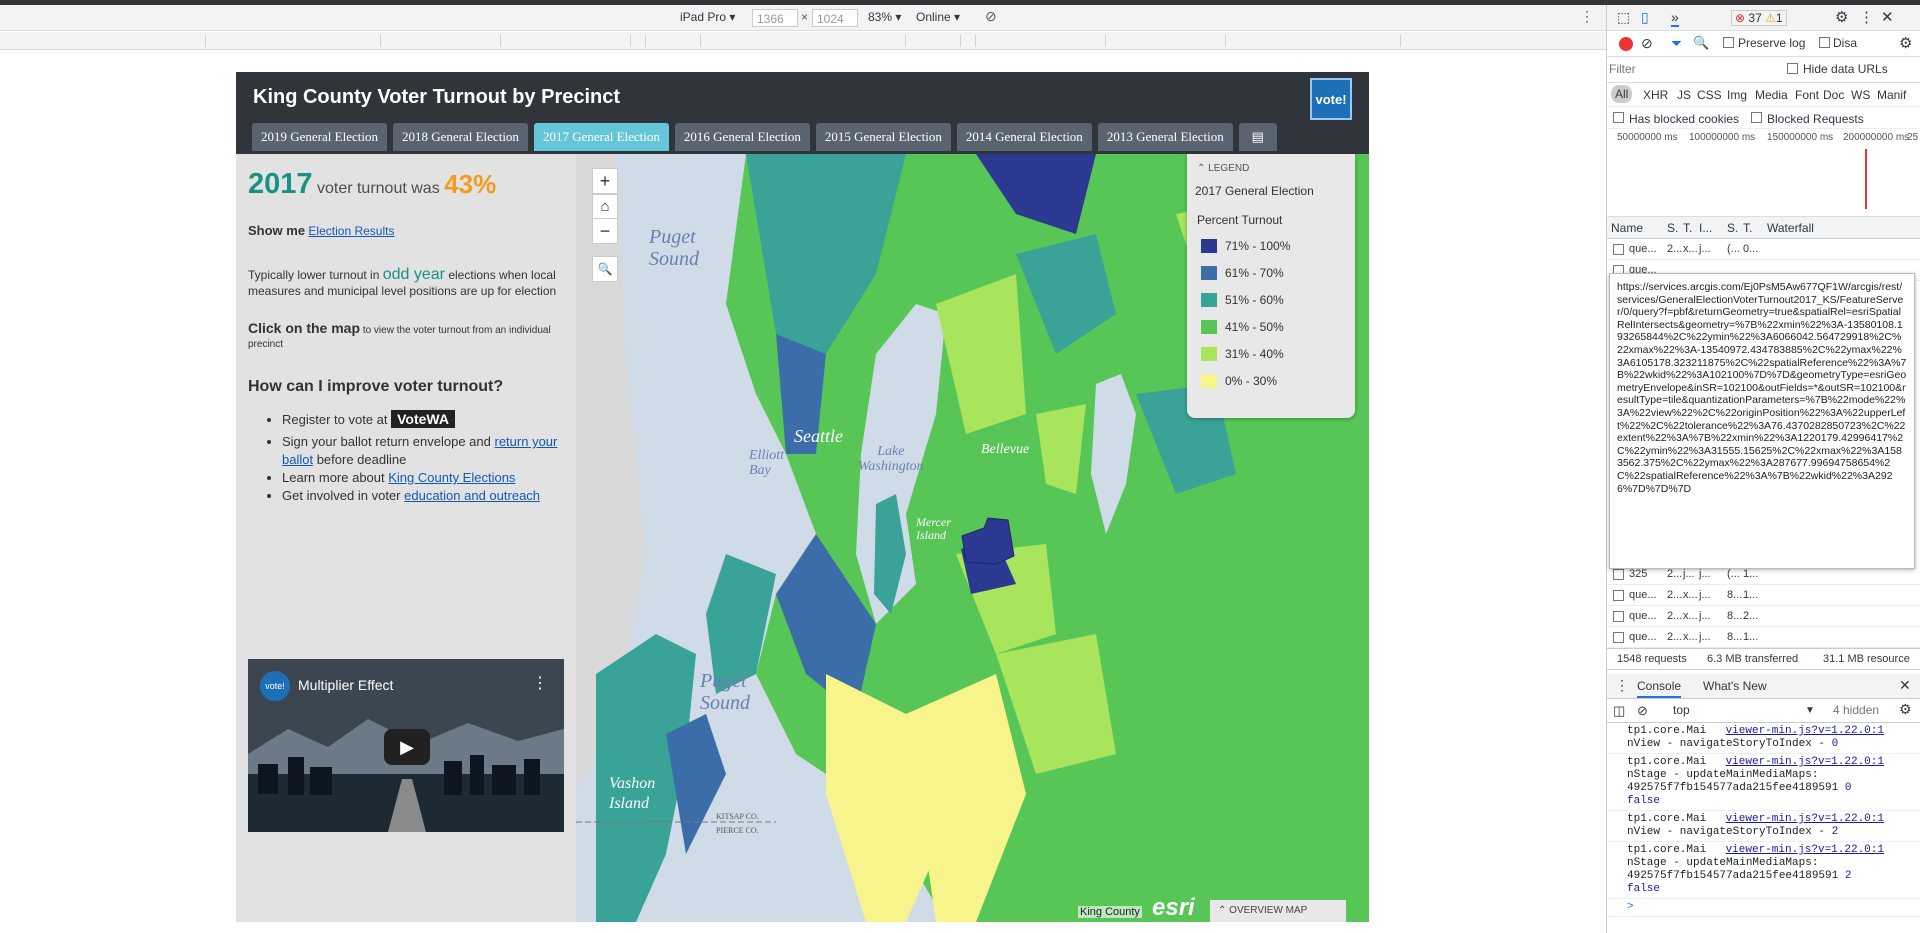 This screenshot has height=933, width=1920. What do you see at coordinates (1824, 42) in the screenshot?
I see `disable-cache-checkbox` at bounding box center [1824, 42].